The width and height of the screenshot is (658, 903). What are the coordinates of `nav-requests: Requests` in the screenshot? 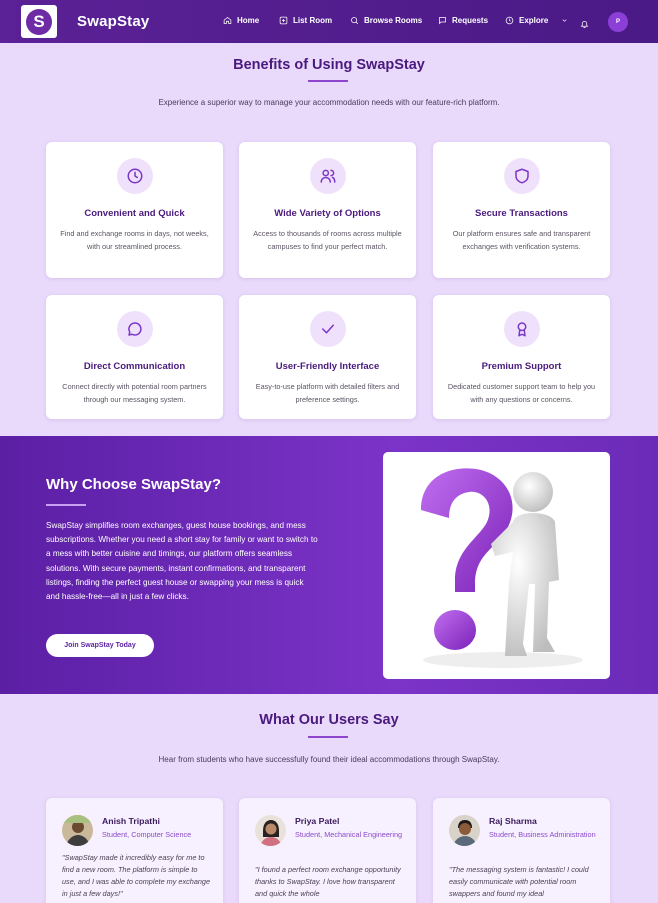 It's located at (463, 20).